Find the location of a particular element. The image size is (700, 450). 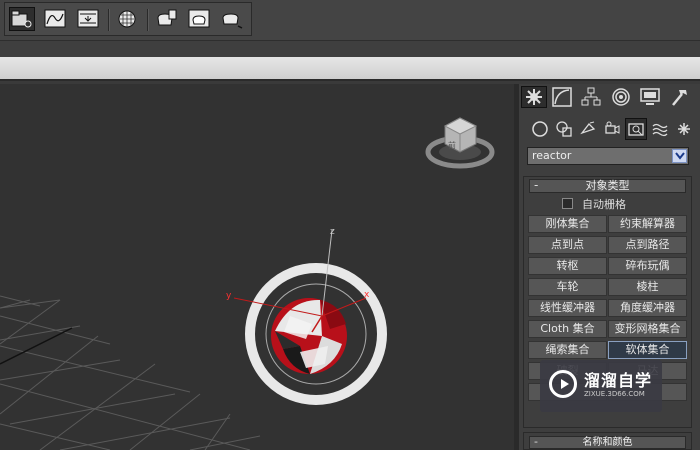

toolbar-group is located at coordinates (128, 19).